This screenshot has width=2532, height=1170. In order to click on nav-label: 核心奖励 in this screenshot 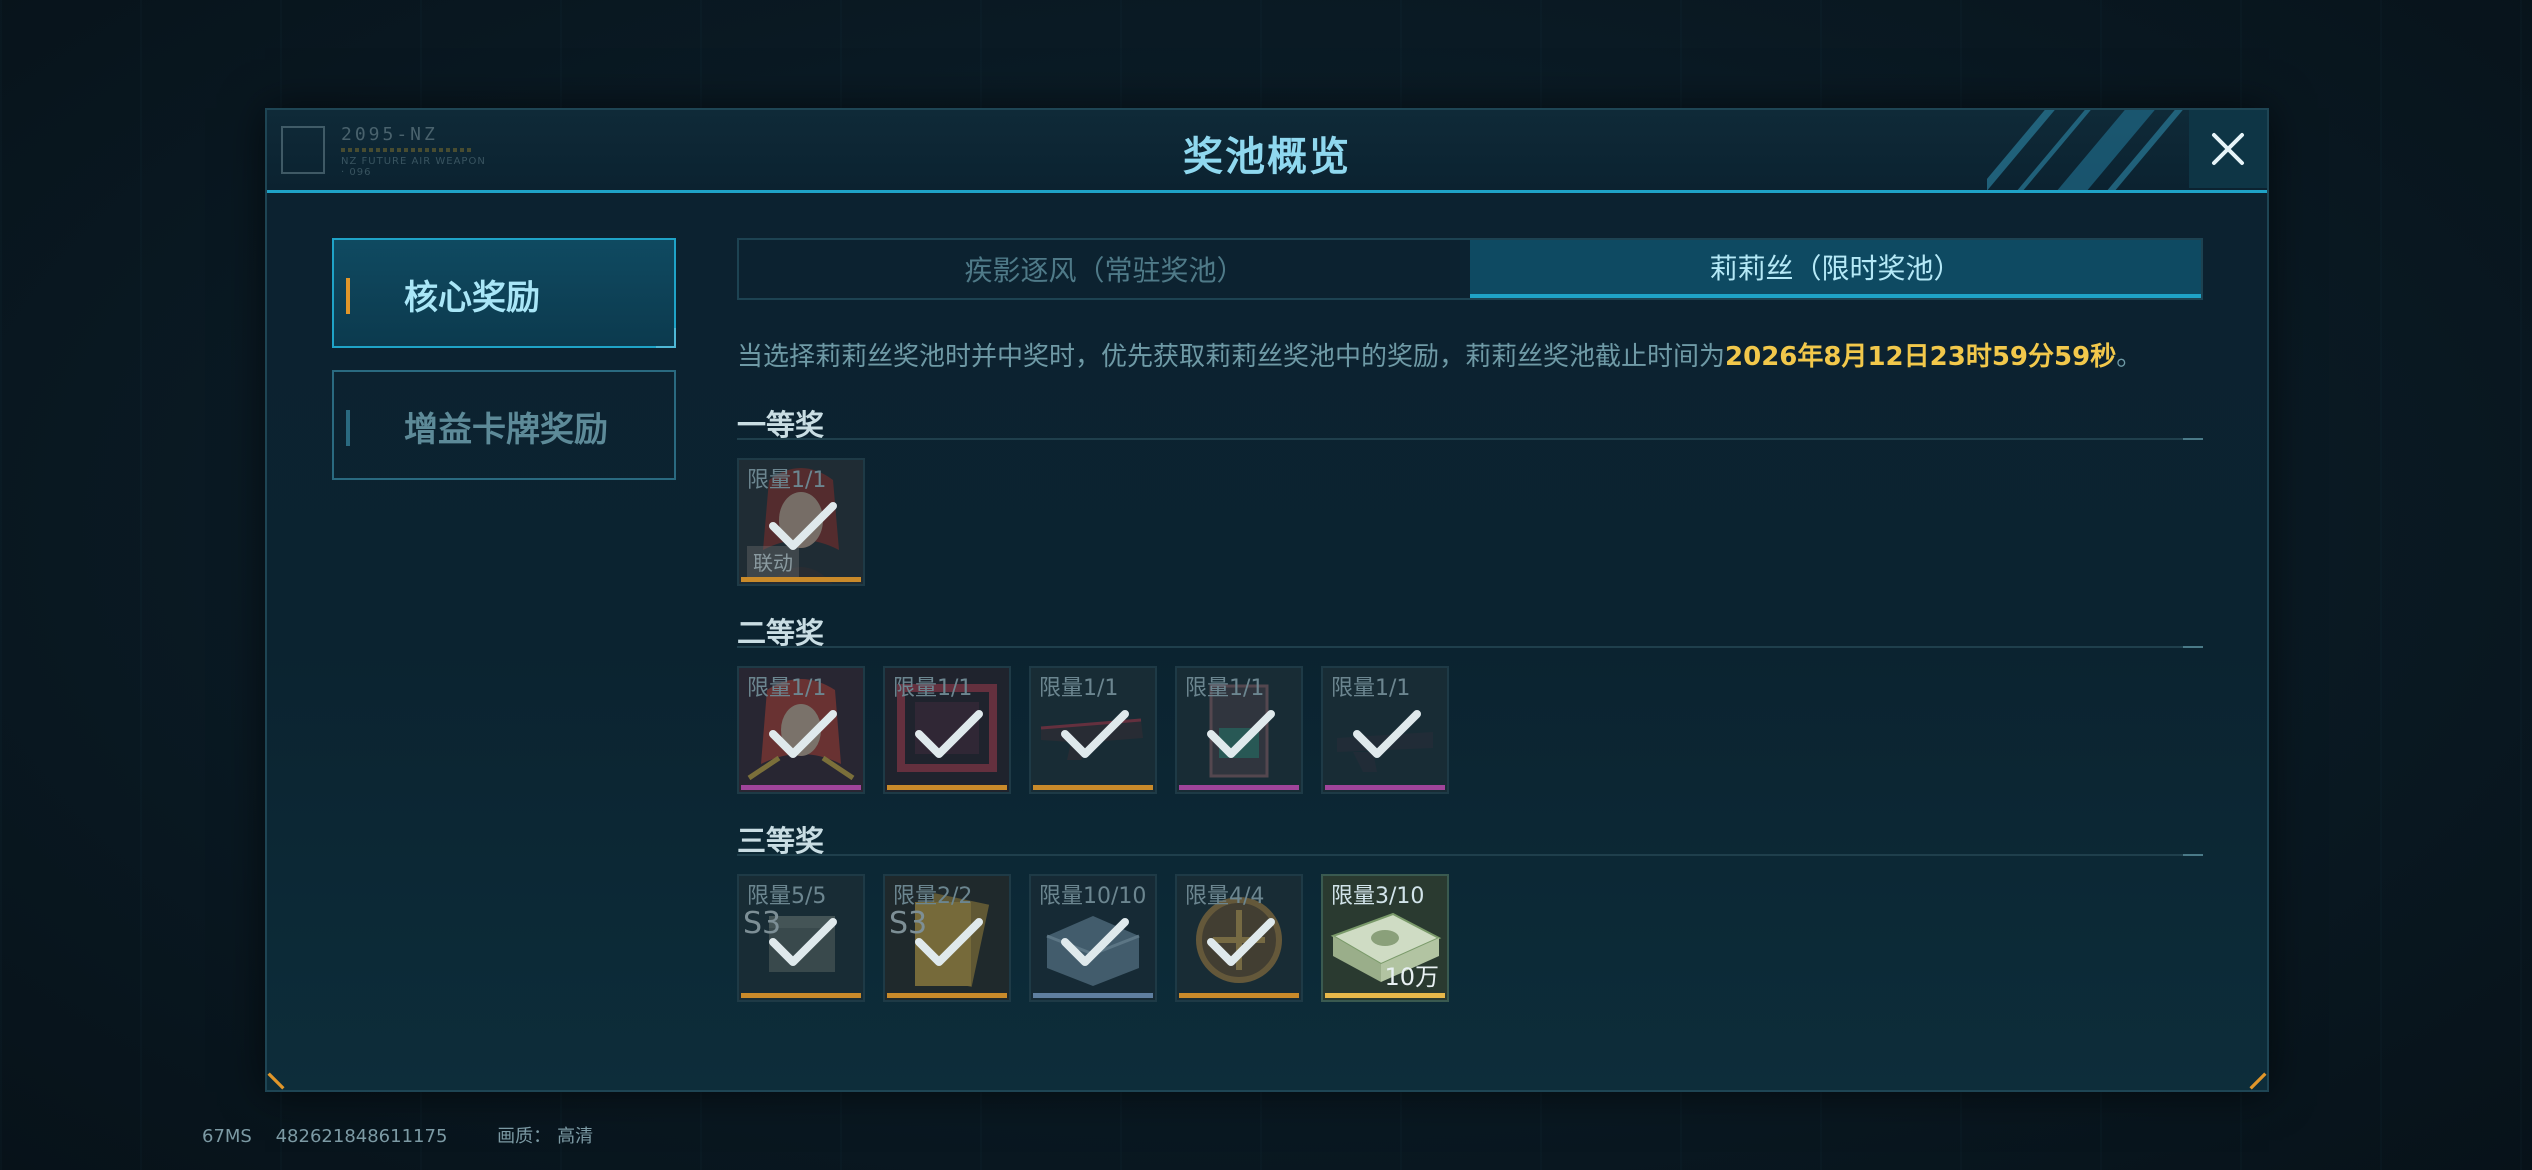, I will do `click(472, 298)`.